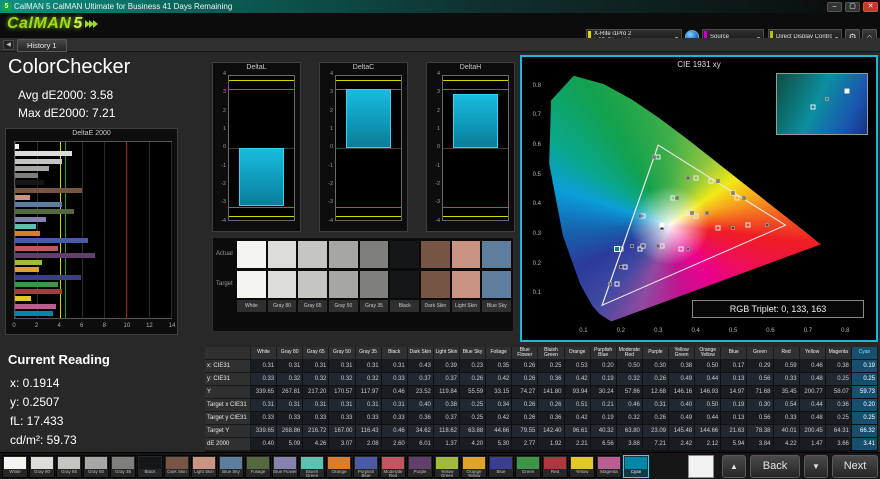  I want to click on deltae-2000-chart: DeltaE 2000 0 2 4 6 8 10 12 14, so click(91, 231).